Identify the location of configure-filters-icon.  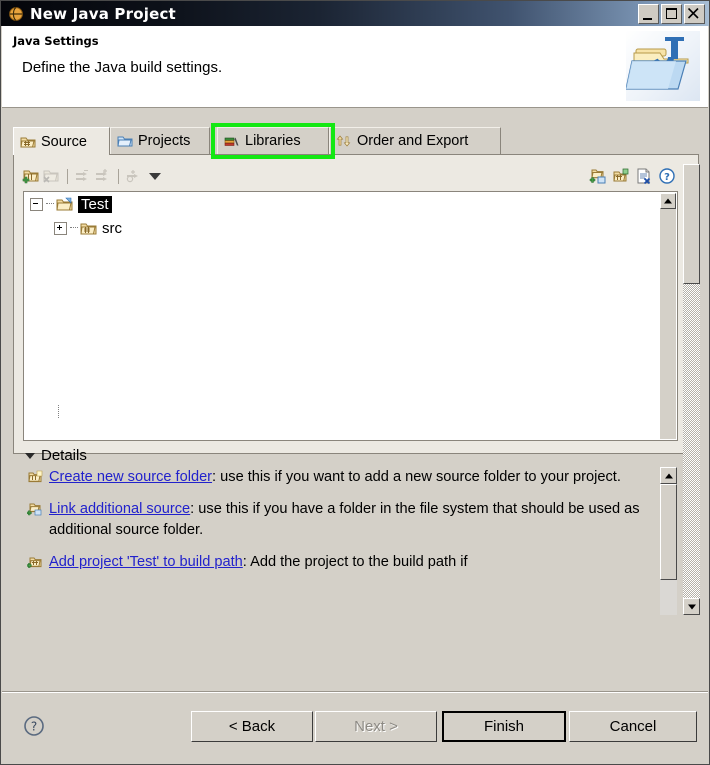
(133, 176).